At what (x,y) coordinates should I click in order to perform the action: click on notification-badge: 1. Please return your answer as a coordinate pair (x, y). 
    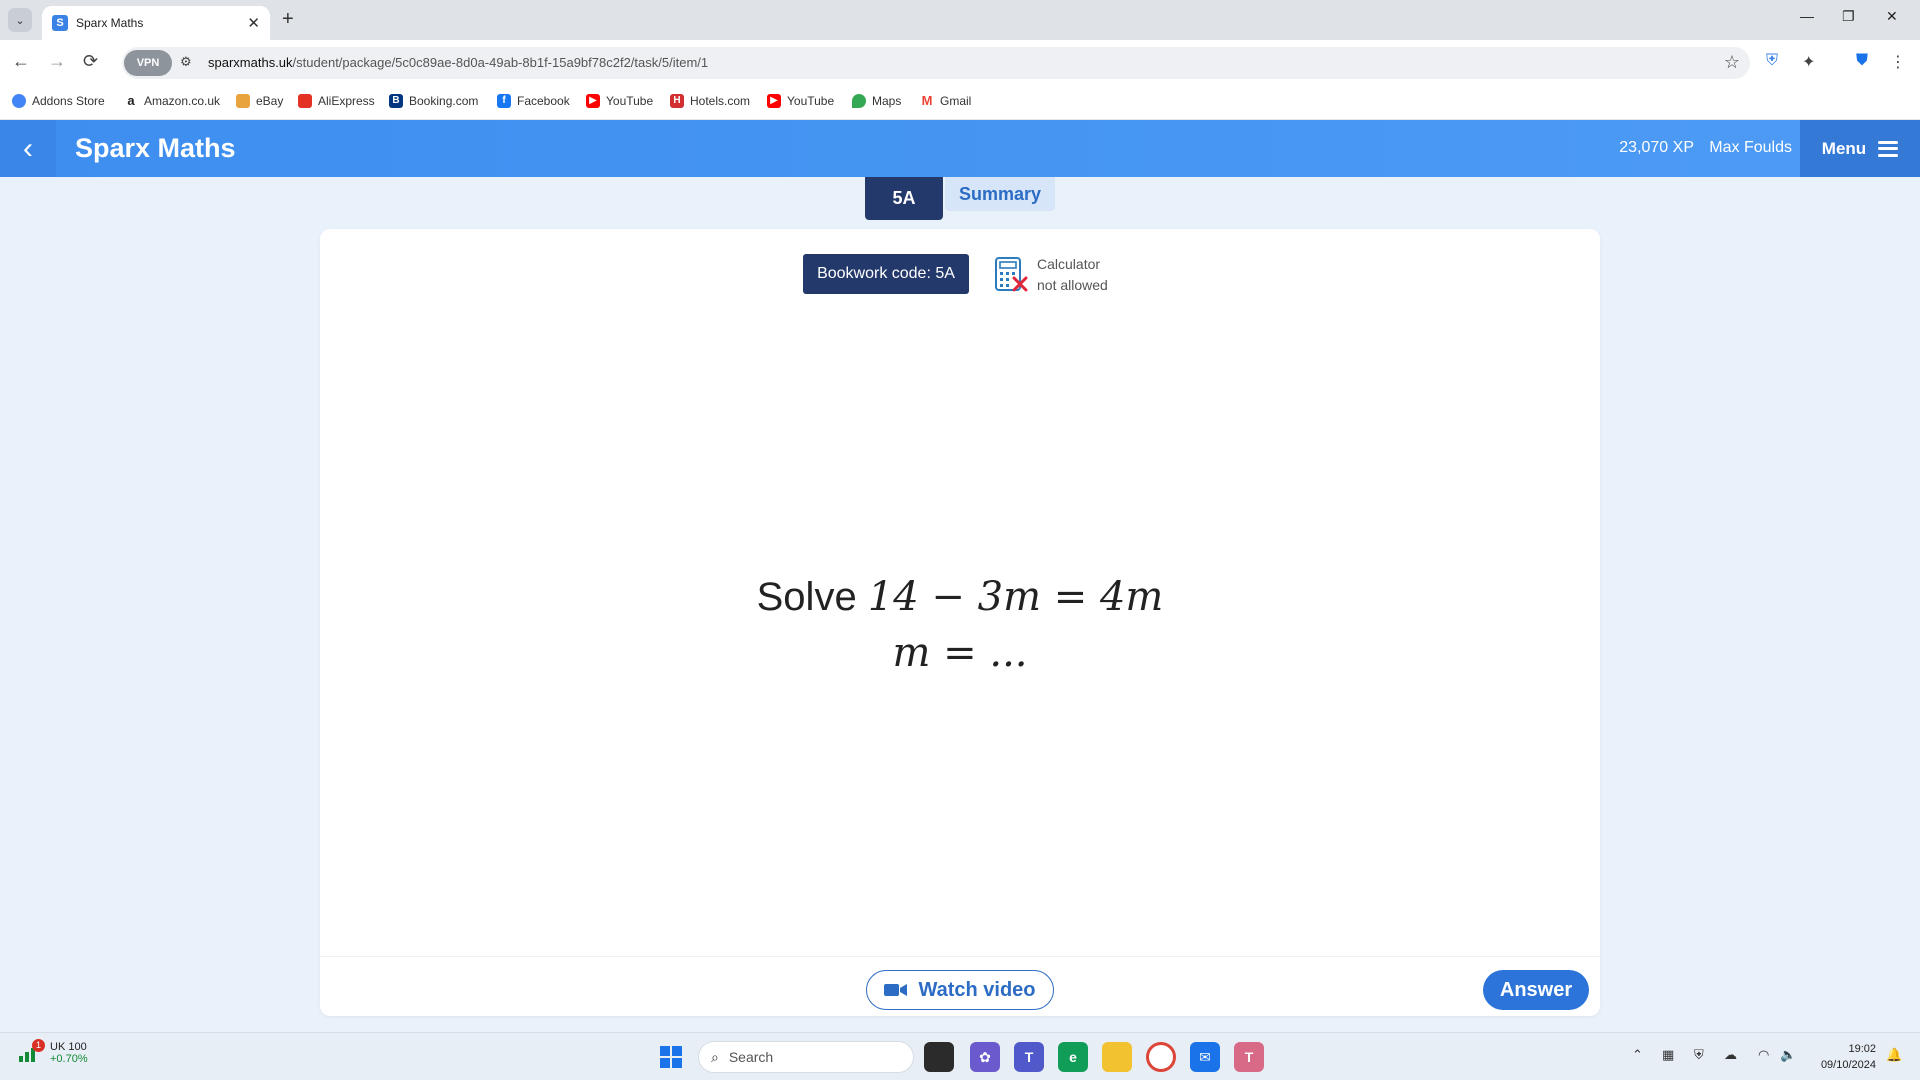
    Looking at the image, I should click on (38, 1045).